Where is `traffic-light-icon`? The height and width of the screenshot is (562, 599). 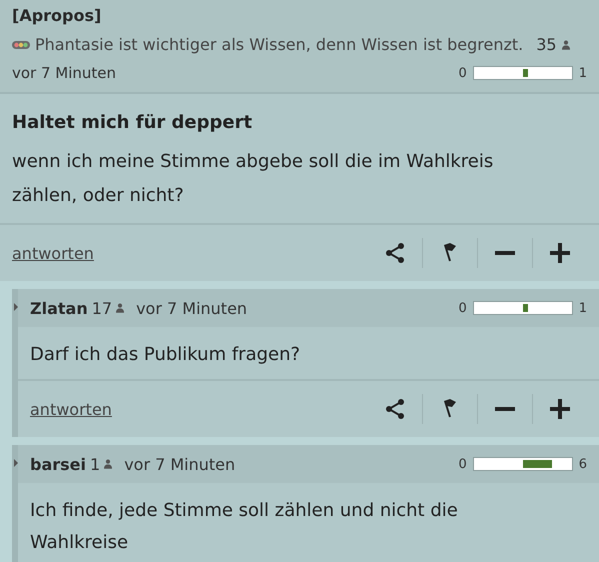 traffic-light-icon is located at coordinates (21, 44).